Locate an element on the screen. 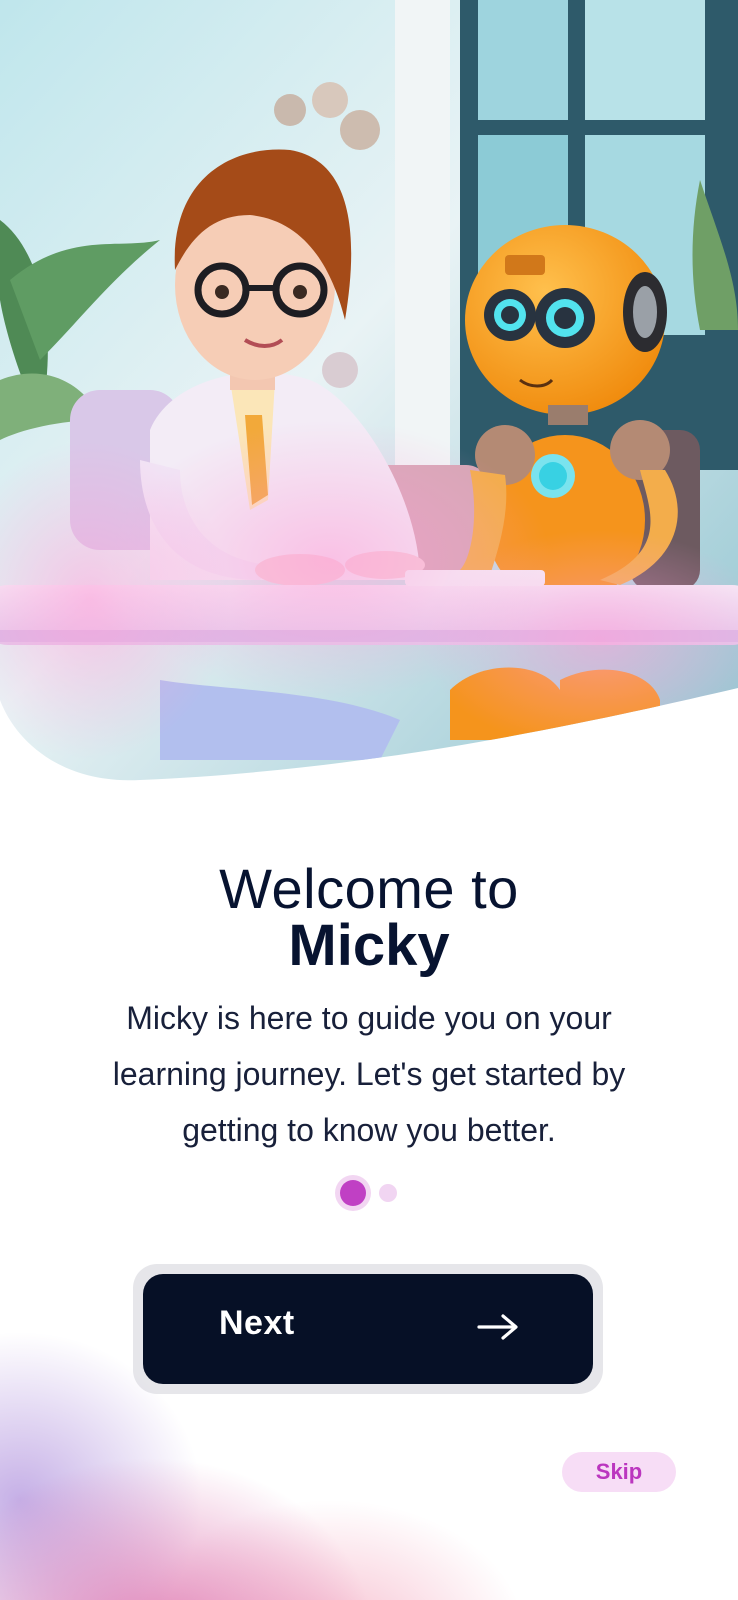  arrow-right-icon is located at coordinates (497, 1327).